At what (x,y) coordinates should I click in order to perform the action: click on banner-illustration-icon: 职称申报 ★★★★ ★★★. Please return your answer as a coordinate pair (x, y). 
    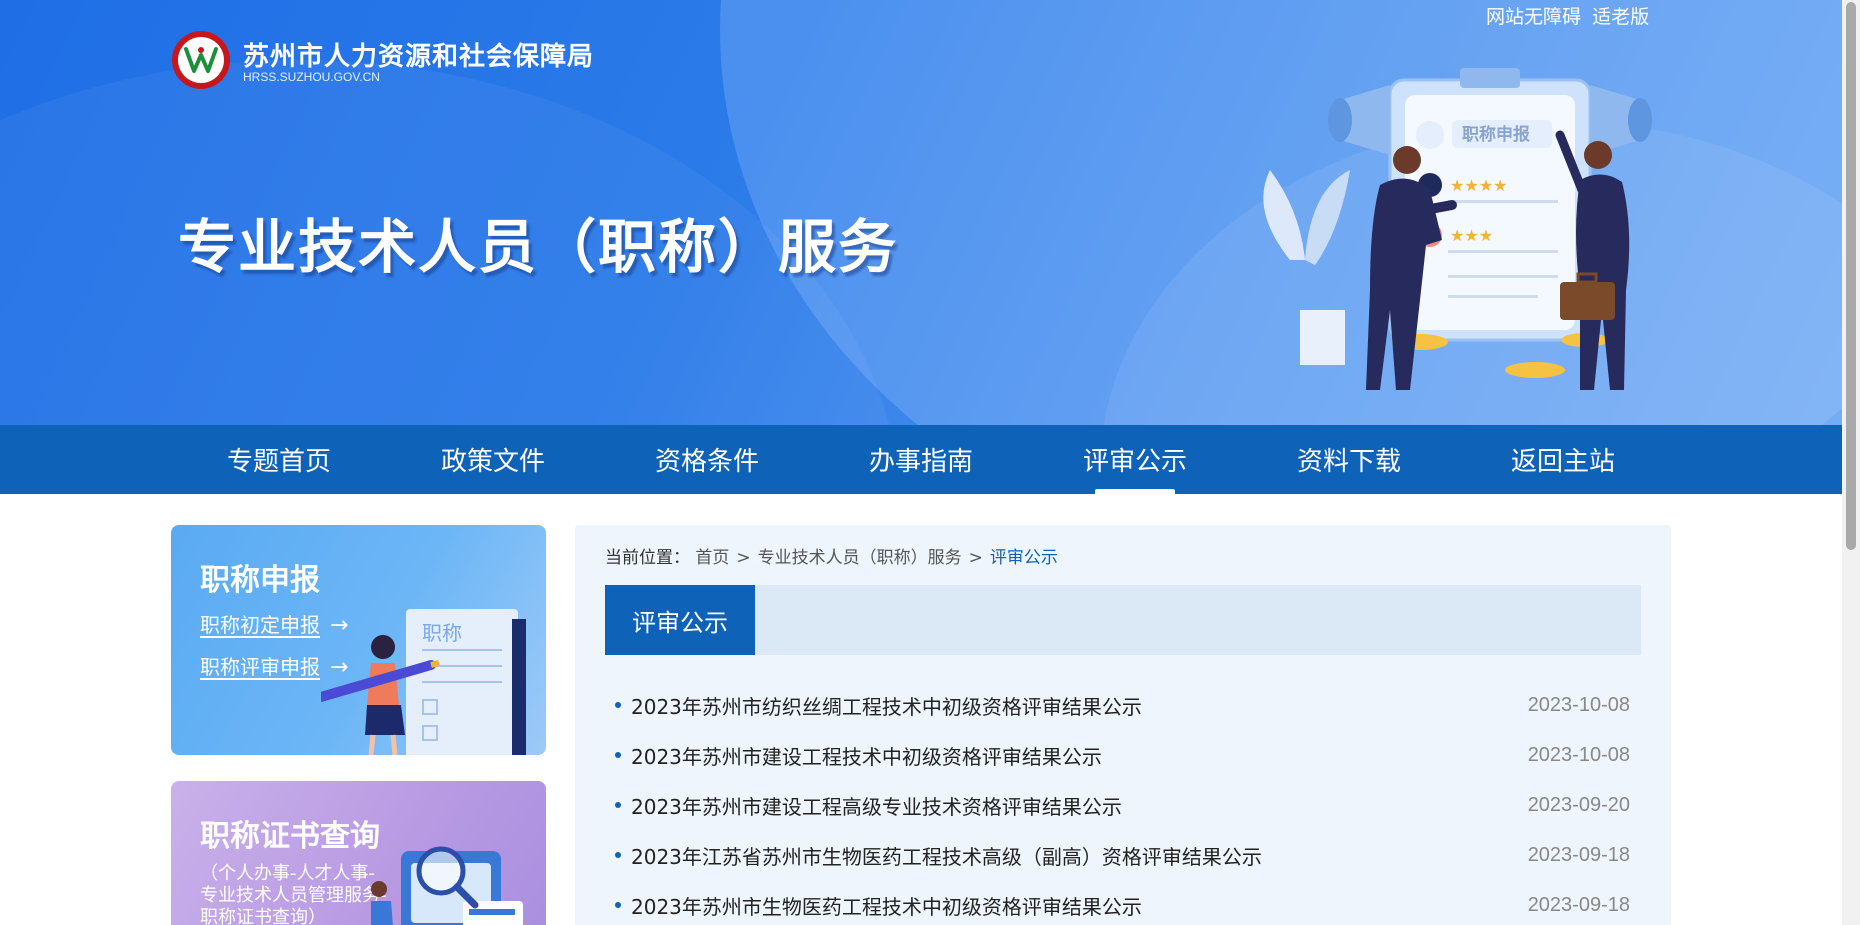
    Looking at the image, I should click on (1457, 229).